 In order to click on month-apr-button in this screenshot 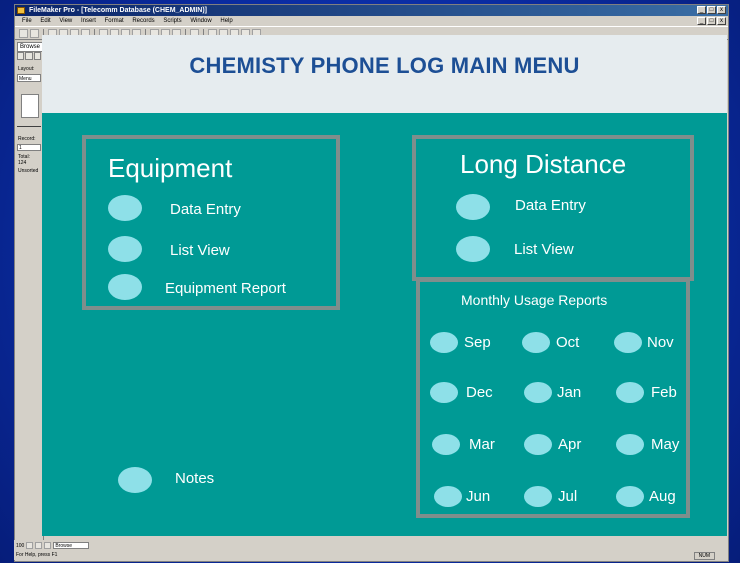, I will do `click(538, 444)`.